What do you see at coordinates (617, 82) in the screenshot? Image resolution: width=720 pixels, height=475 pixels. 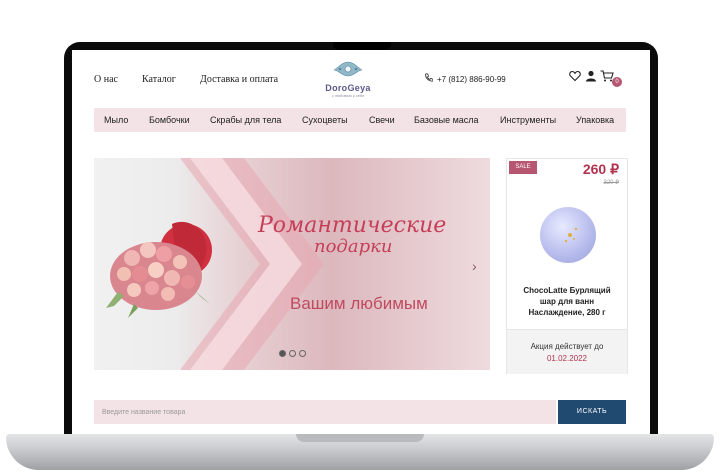 I see `cart-count-badge: 0` at bounding box center [617, 82].